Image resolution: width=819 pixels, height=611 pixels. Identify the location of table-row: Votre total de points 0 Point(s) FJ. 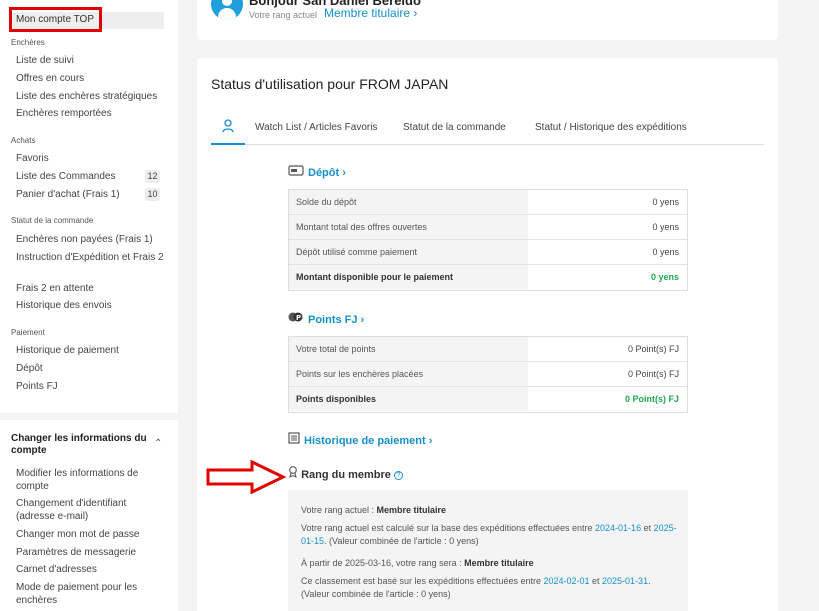
(488, 349).